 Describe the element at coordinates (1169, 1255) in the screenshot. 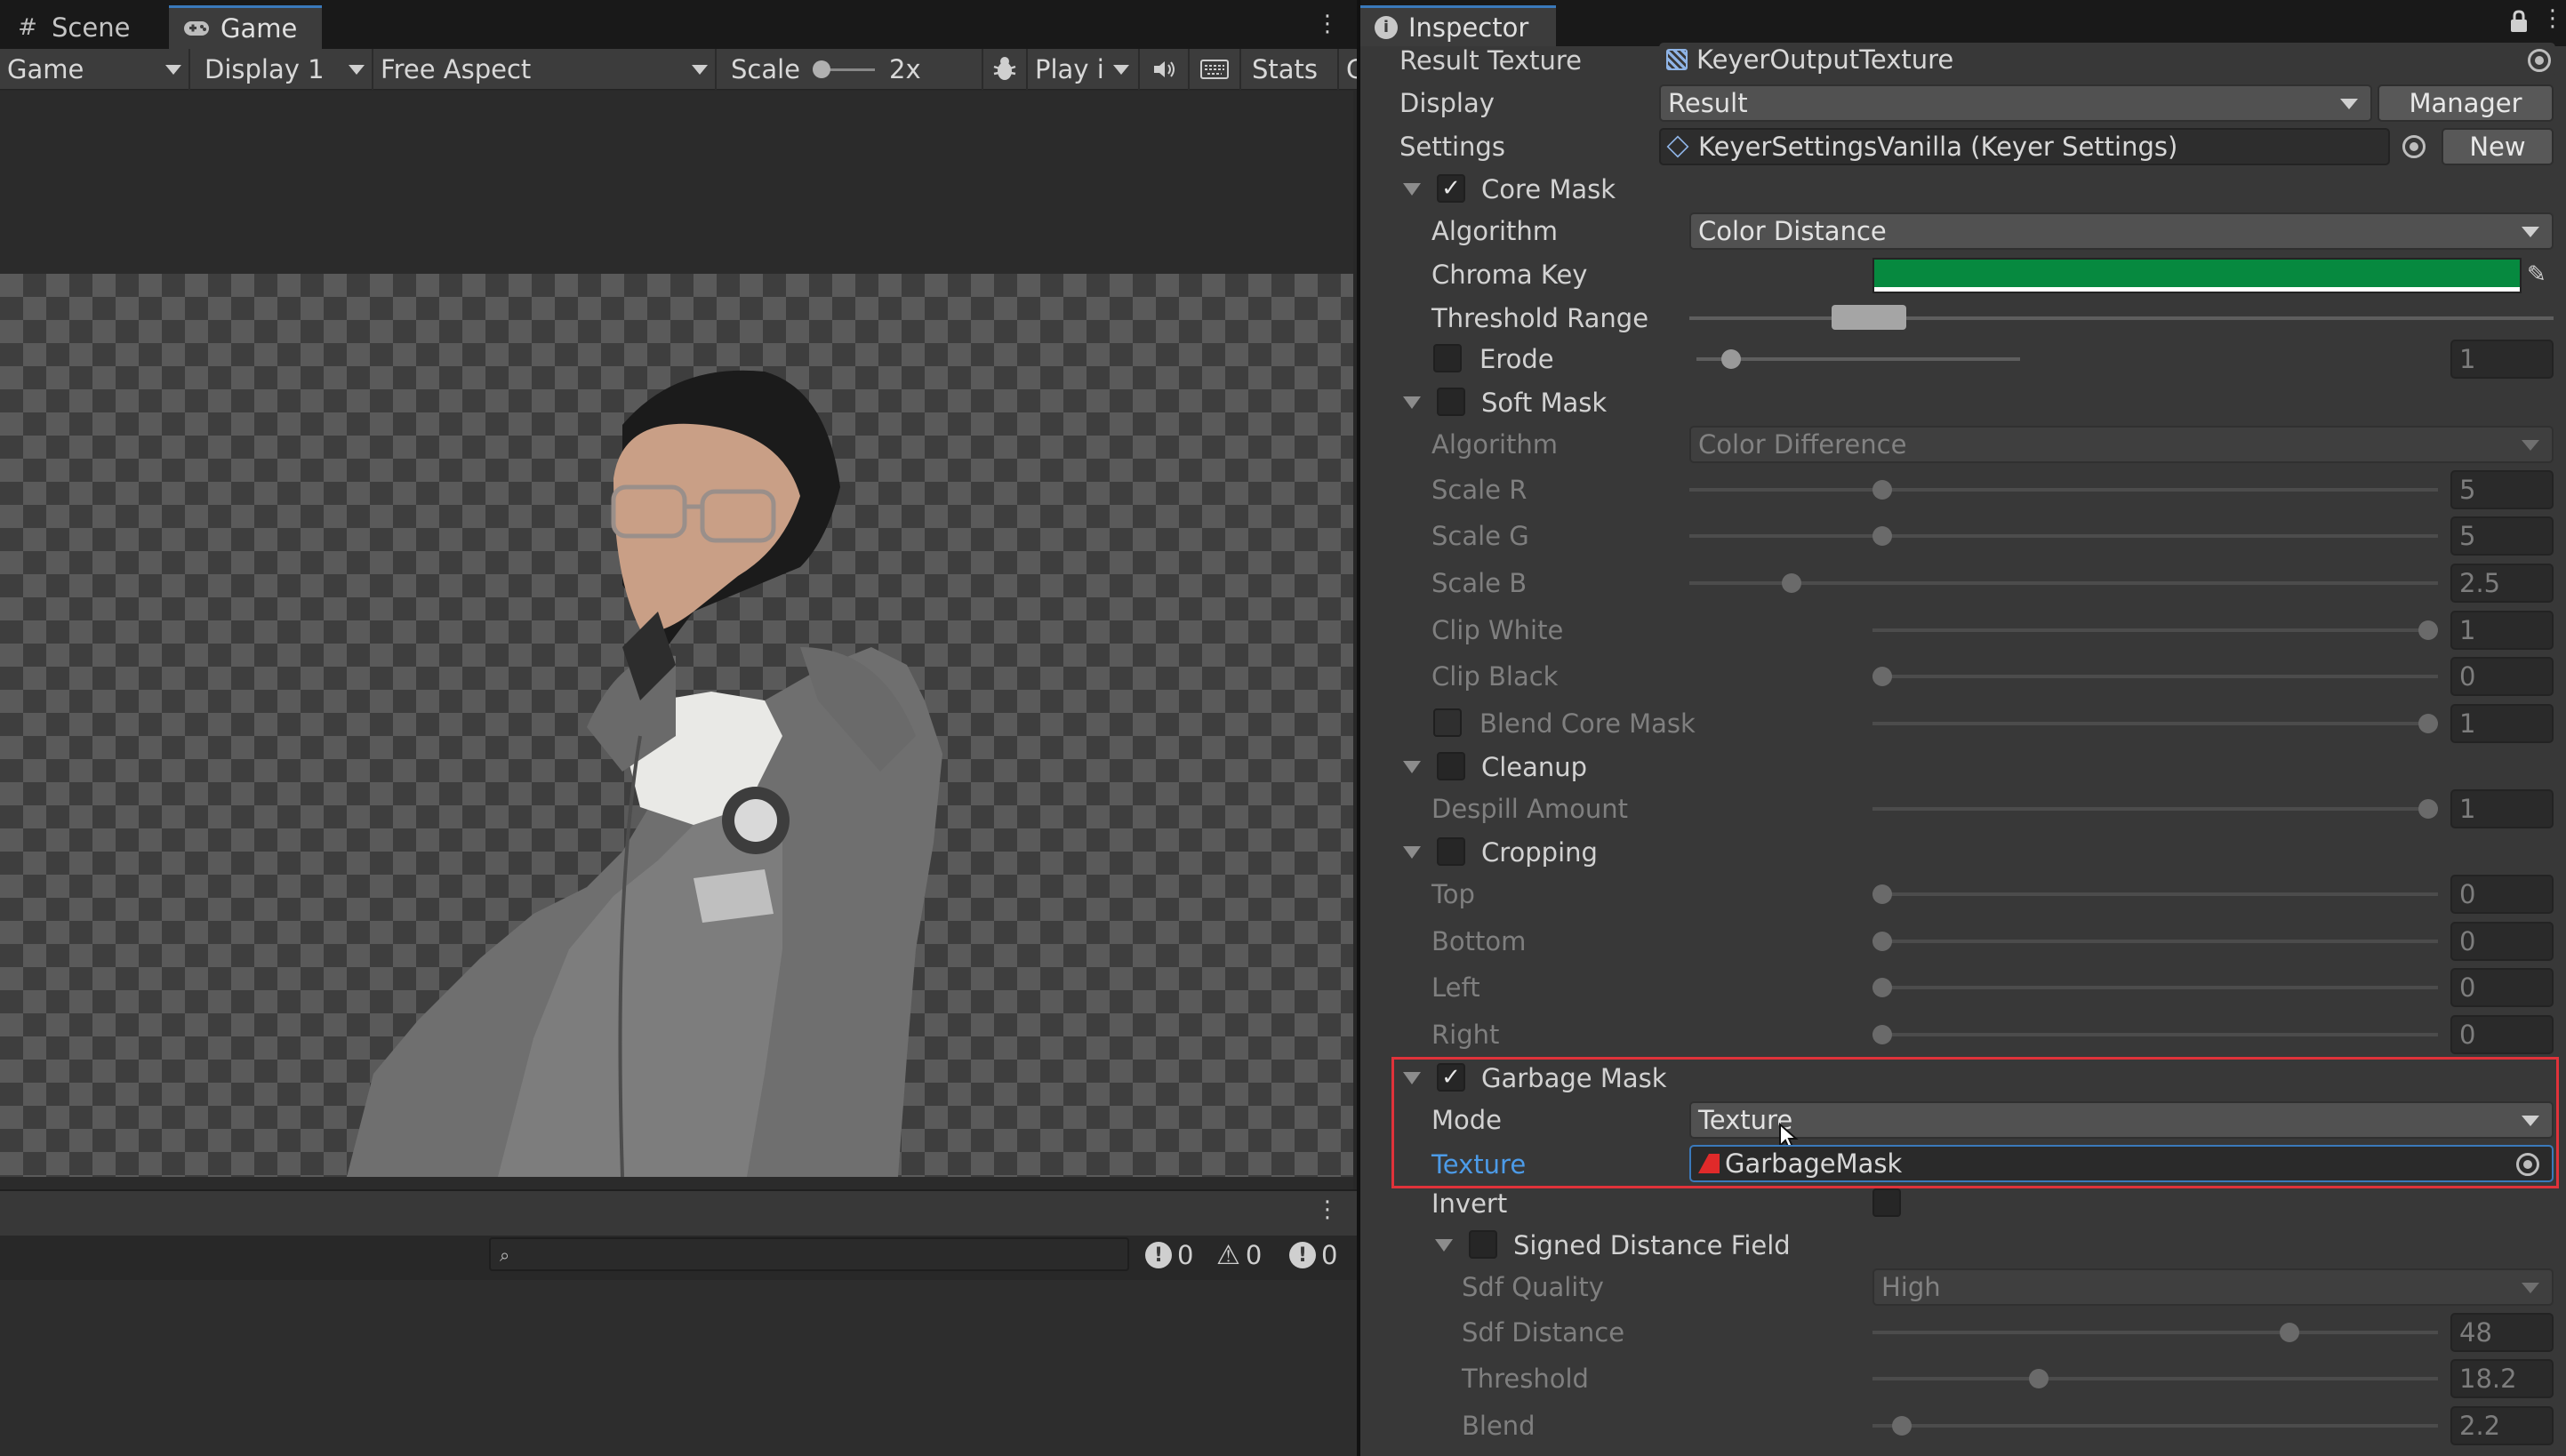

I see `info-count-toggle: ! 0` at that location.